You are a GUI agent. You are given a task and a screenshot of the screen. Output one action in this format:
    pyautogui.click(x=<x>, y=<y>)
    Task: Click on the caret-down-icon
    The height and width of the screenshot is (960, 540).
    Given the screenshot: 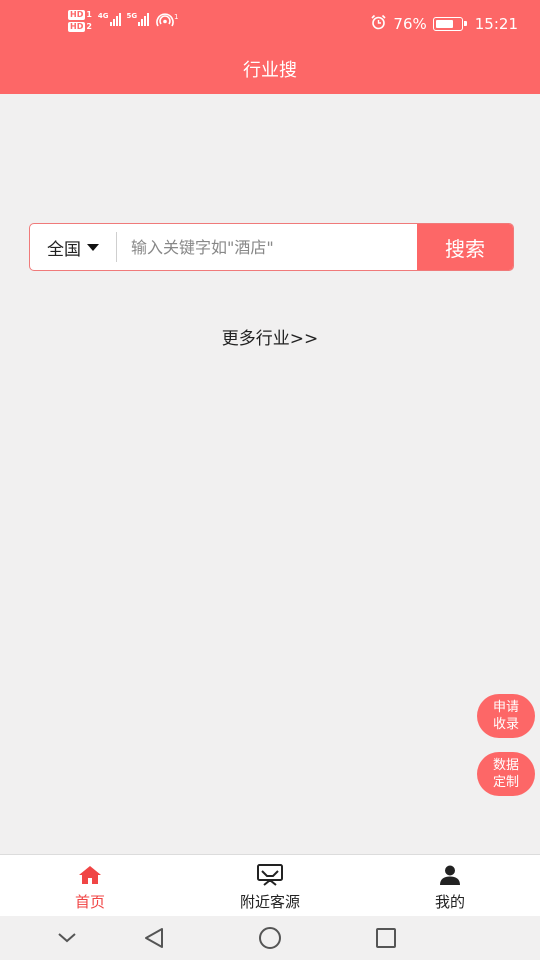 What is the action you would take?
    pyautogui.click(x=93, y=247)
    